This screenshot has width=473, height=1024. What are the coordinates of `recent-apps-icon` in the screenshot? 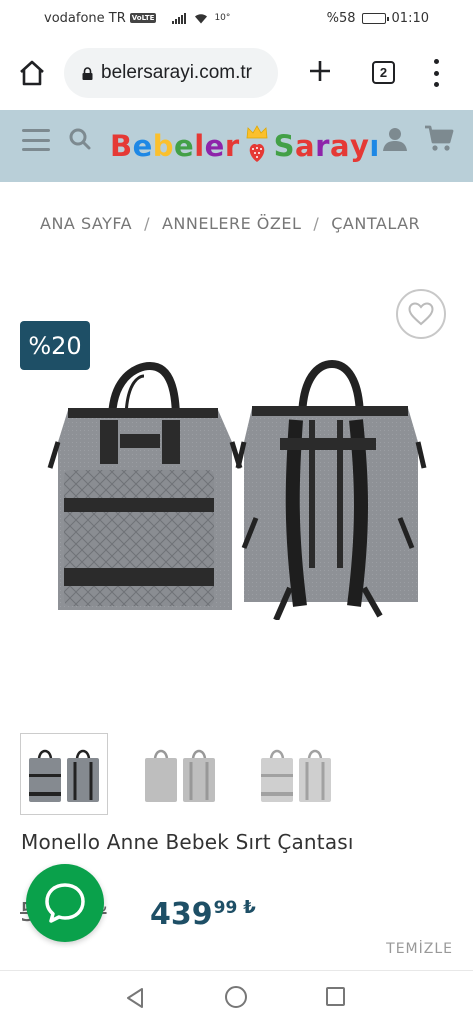 It's located at (335, 996).